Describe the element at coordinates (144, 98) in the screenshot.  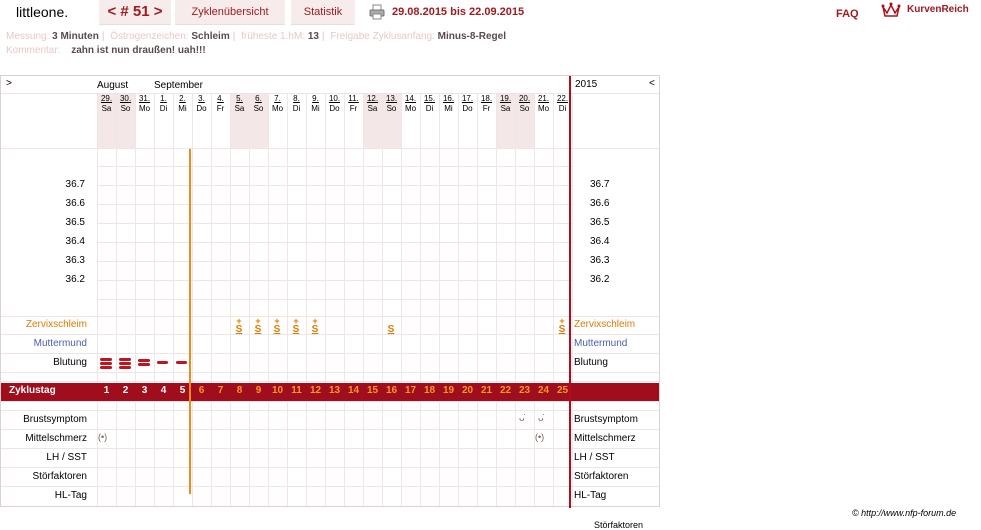
I see `day-date: 31.` at that location.